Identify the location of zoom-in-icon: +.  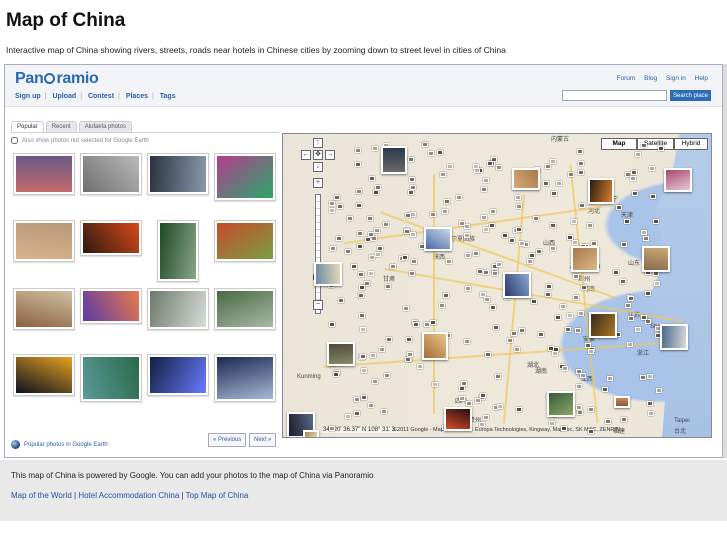
(318, 183).